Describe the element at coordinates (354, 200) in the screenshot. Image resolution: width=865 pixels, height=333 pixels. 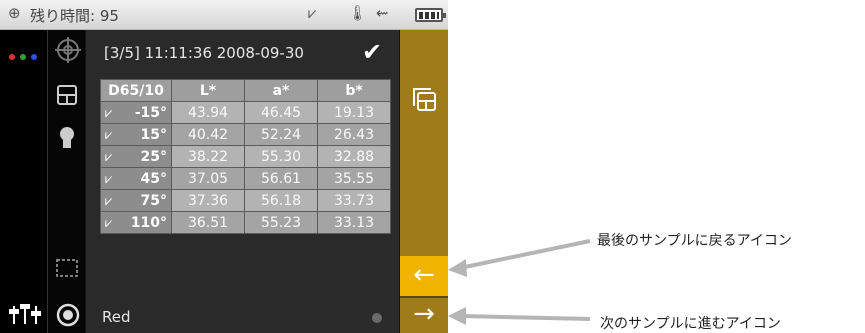
I see `b-value: 33.73` at that location.